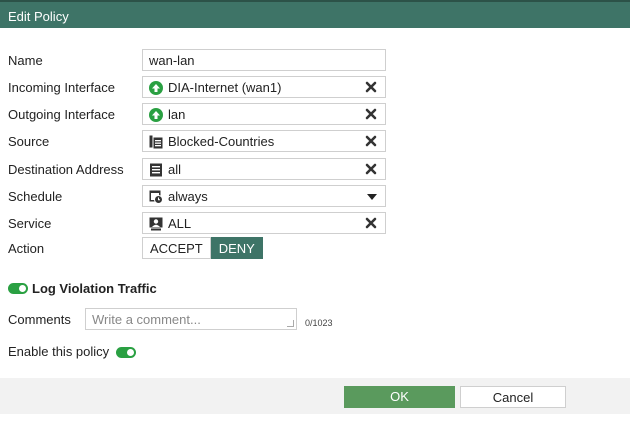 Image resolution: width=630 pixels, height=432 pixels. Describe the element at coordinates (25, 60) in the screenshot. I see `name-label: Name` at that location.